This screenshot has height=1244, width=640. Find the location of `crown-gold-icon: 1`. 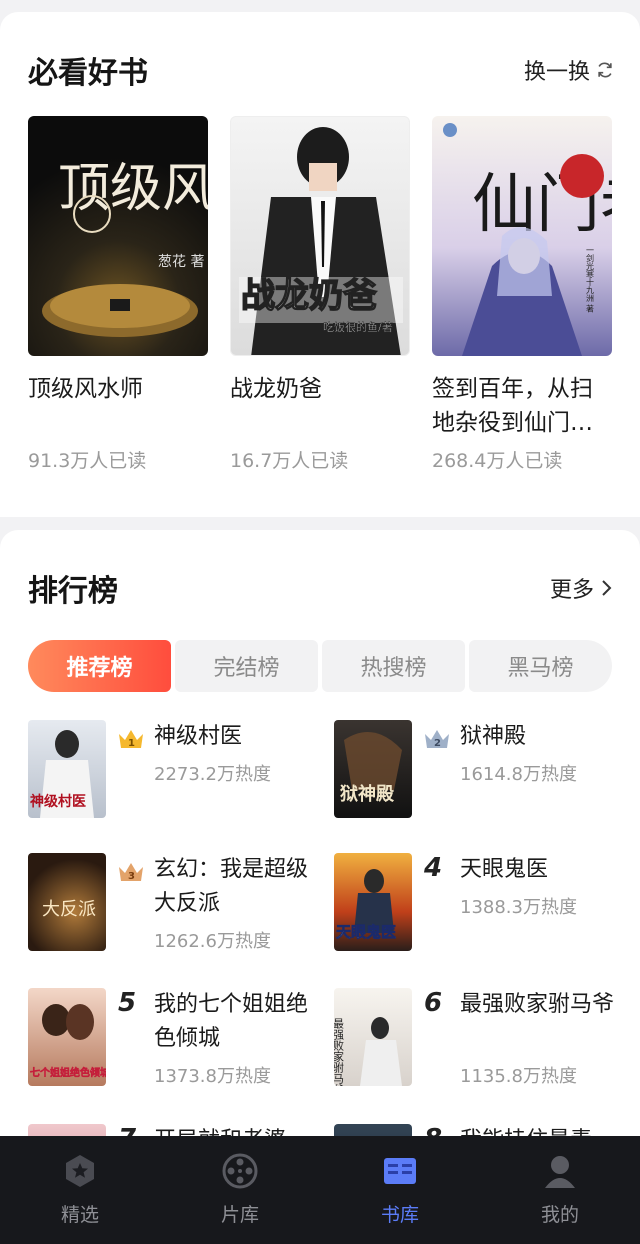

crown-gold-icon: 1 is located at coordinates (131, 739).